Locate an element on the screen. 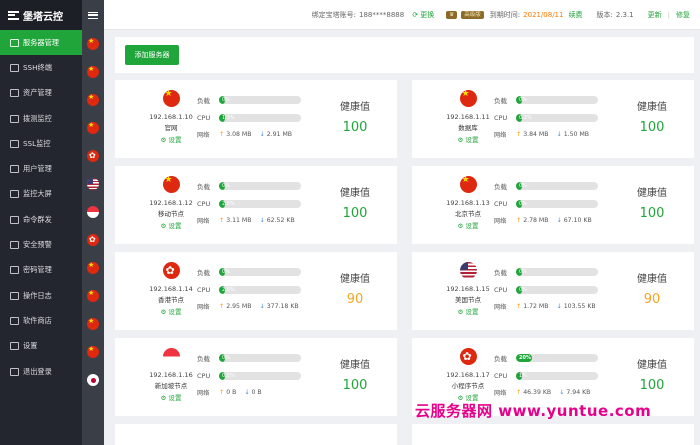 This screenshot has height=445, width=700. server-metrics: 负载 0% CPU 2.5% 网络 ↑ 3.11 MB ↓ 62.52 KB is located at coordinates (256, 202).